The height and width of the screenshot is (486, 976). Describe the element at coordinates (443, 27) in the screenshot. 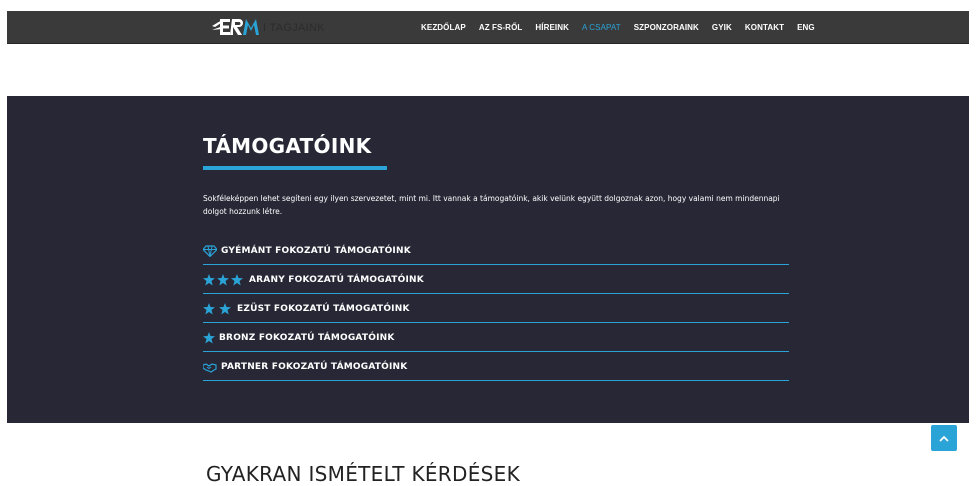

I see `nav-item-home: KEZDŐLAP` at that location.